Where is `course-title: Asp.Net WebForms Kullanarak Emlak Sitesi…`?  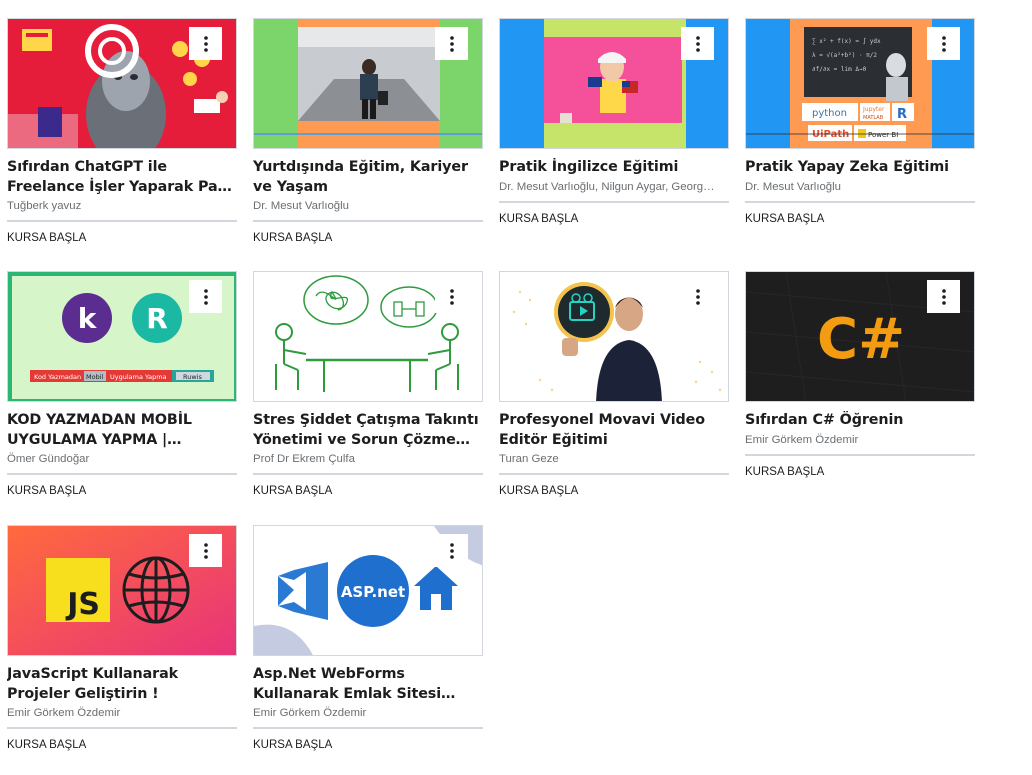 course-title: Asp.Net WebForms Kullanarak Emlak Sitesi… is located at coordinates (368, 684).